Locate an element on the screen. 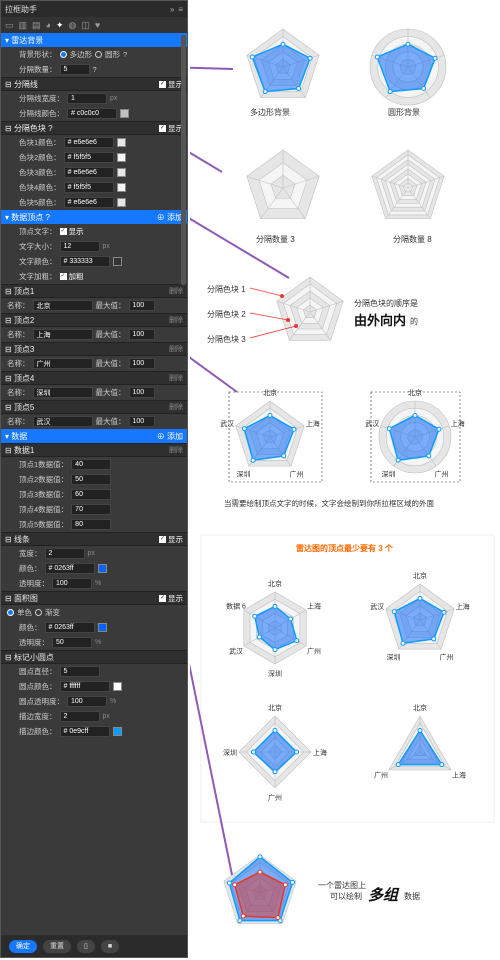 Image resolution: width=500 pixels, height=960 pixels. subsection-blocks: ⊟ 分隔色块 ? ✓ 显示 is located at coordinates (94, 128).